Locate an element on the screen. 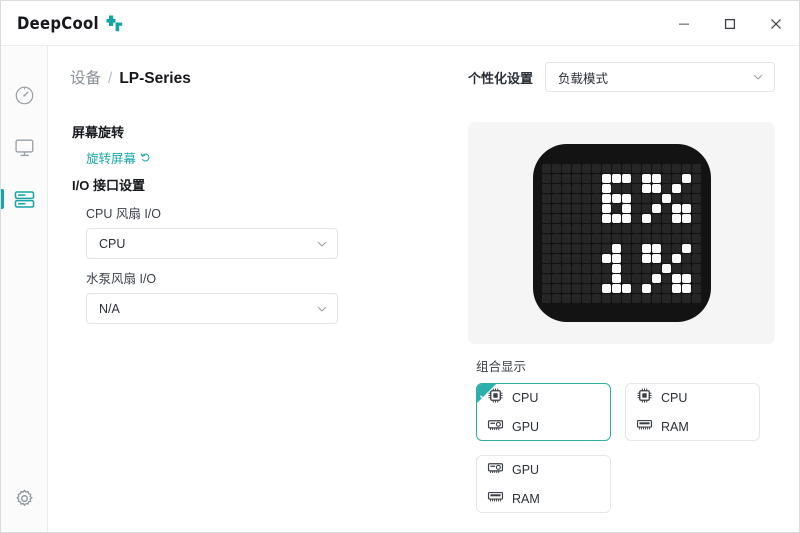  led-matrix is located at coordinates (621, 233).